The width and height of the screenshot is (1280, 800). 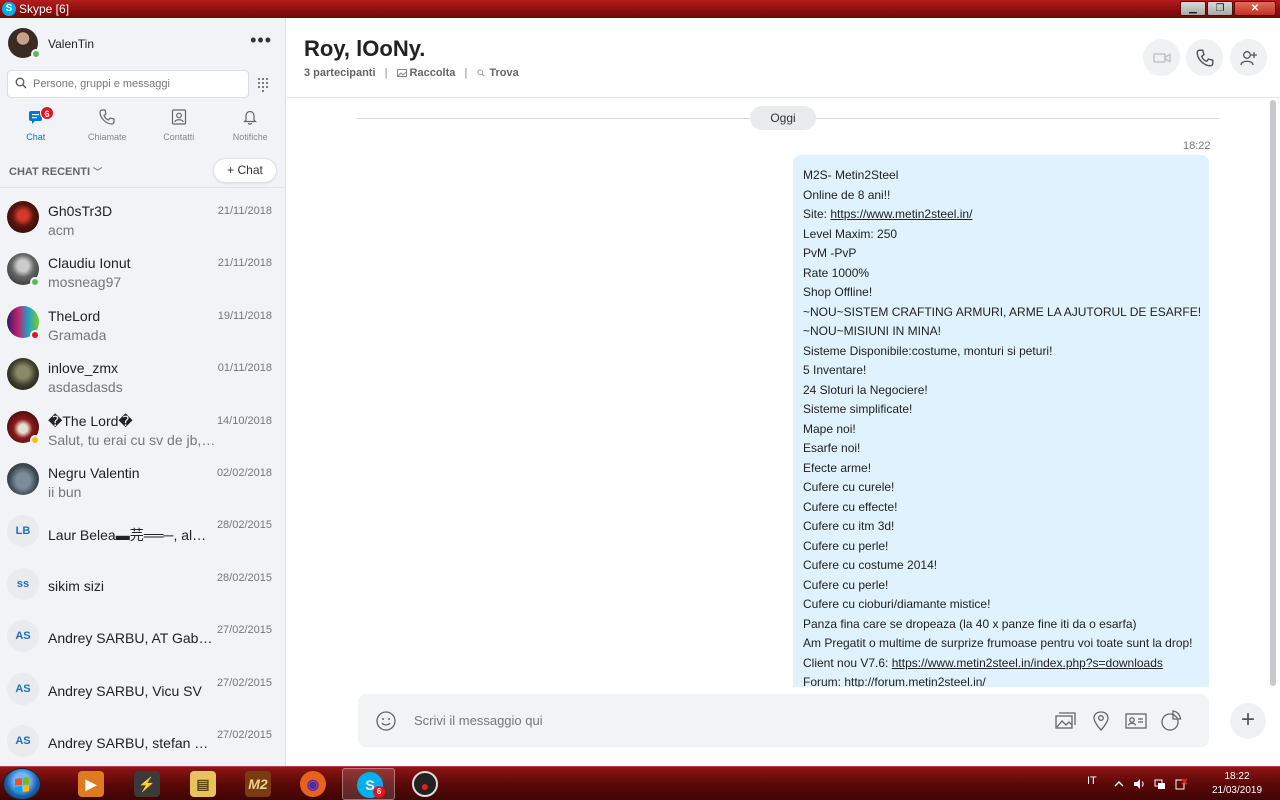 I want to click on poll-icon, so click(x=1171, y=721).